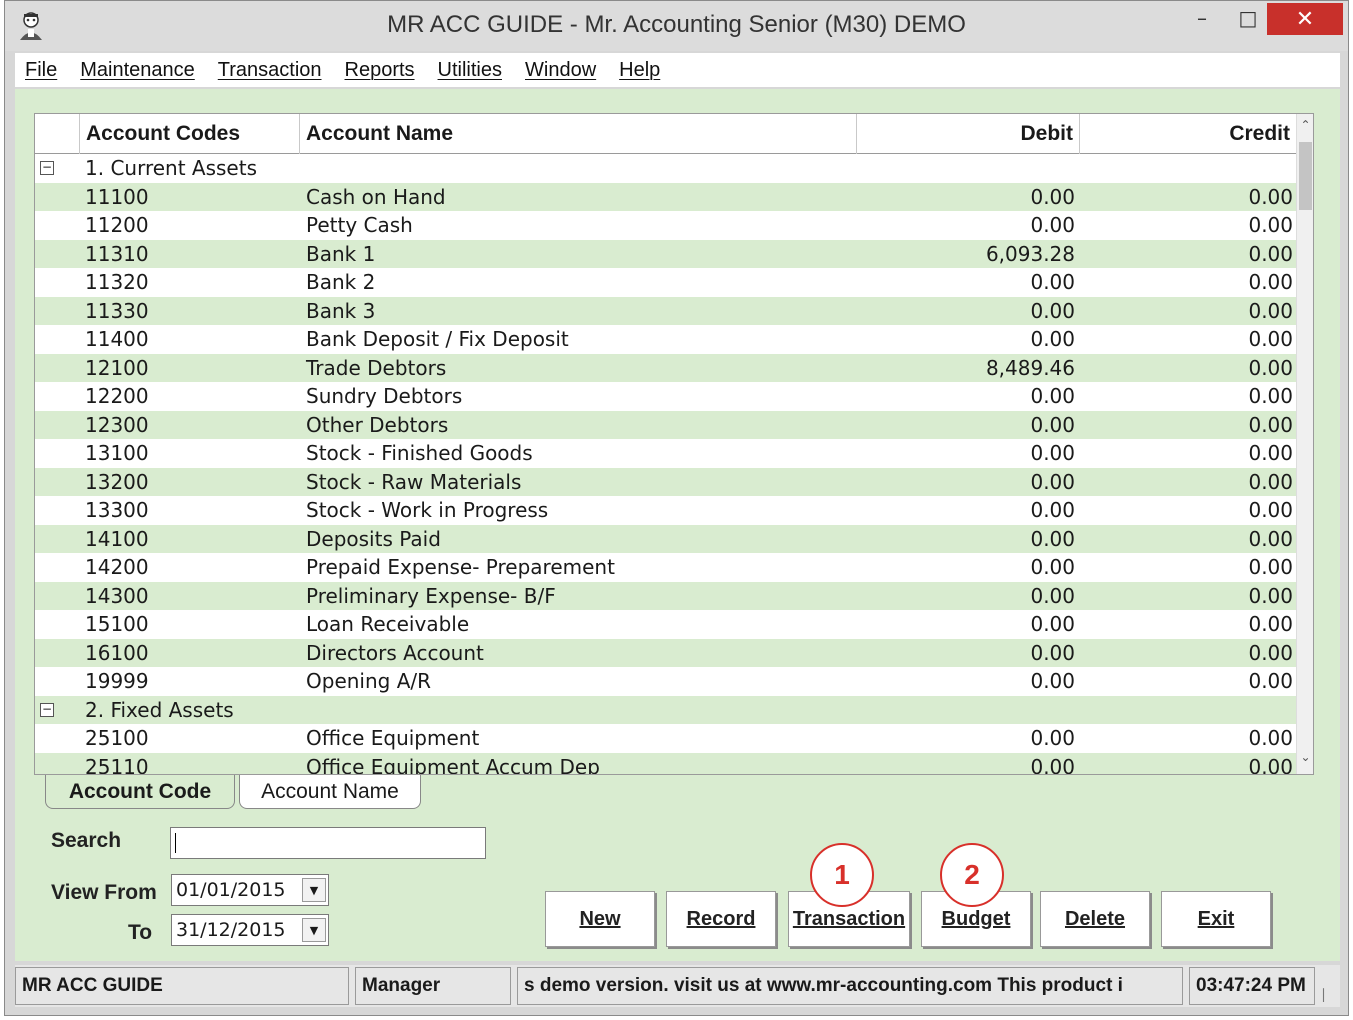  I want to click on scroll-up-arrow-icon: ⌃, so click(1305, 128).